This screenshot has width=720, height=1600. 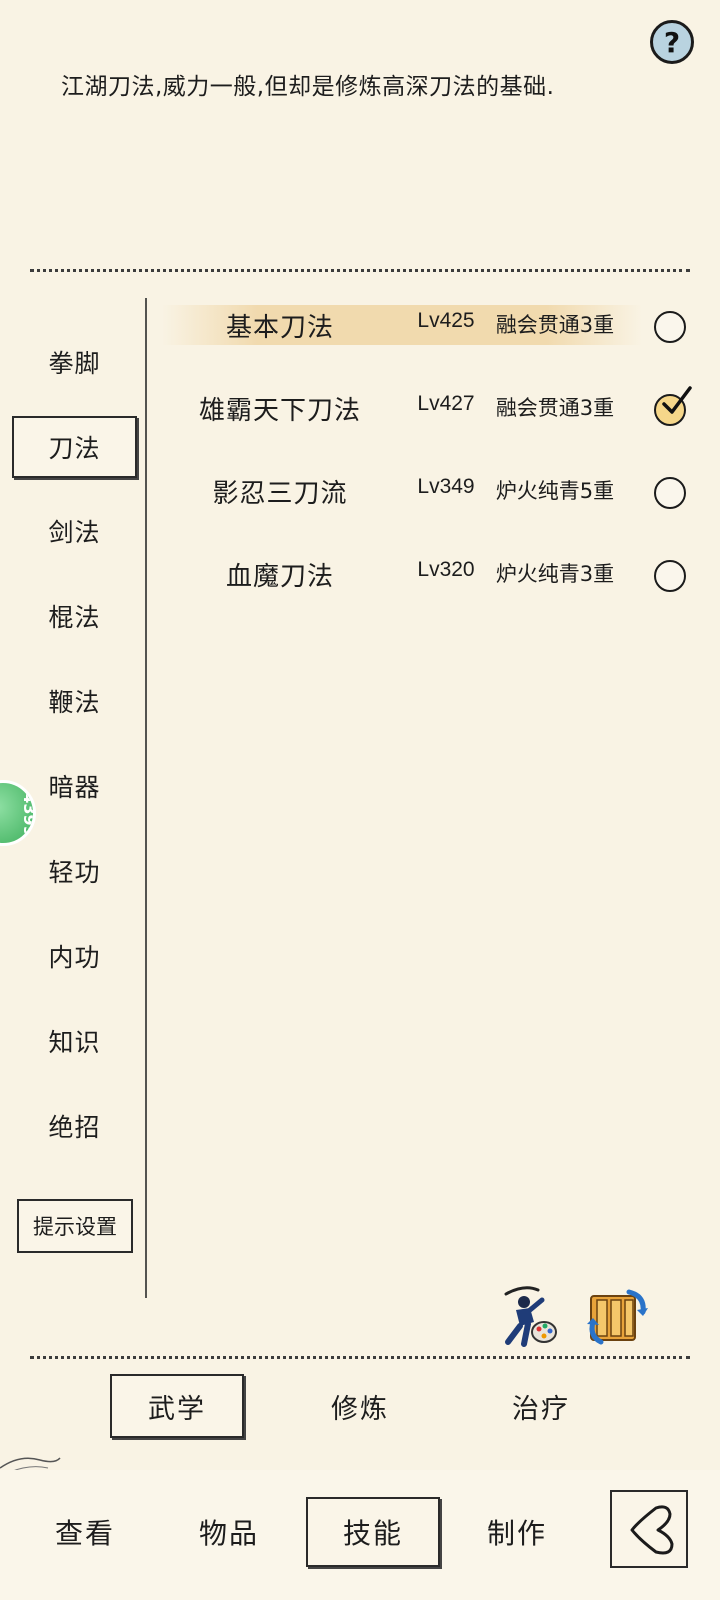 I want to click on skill-name: 基本刀法, so click(x=279, y=328).